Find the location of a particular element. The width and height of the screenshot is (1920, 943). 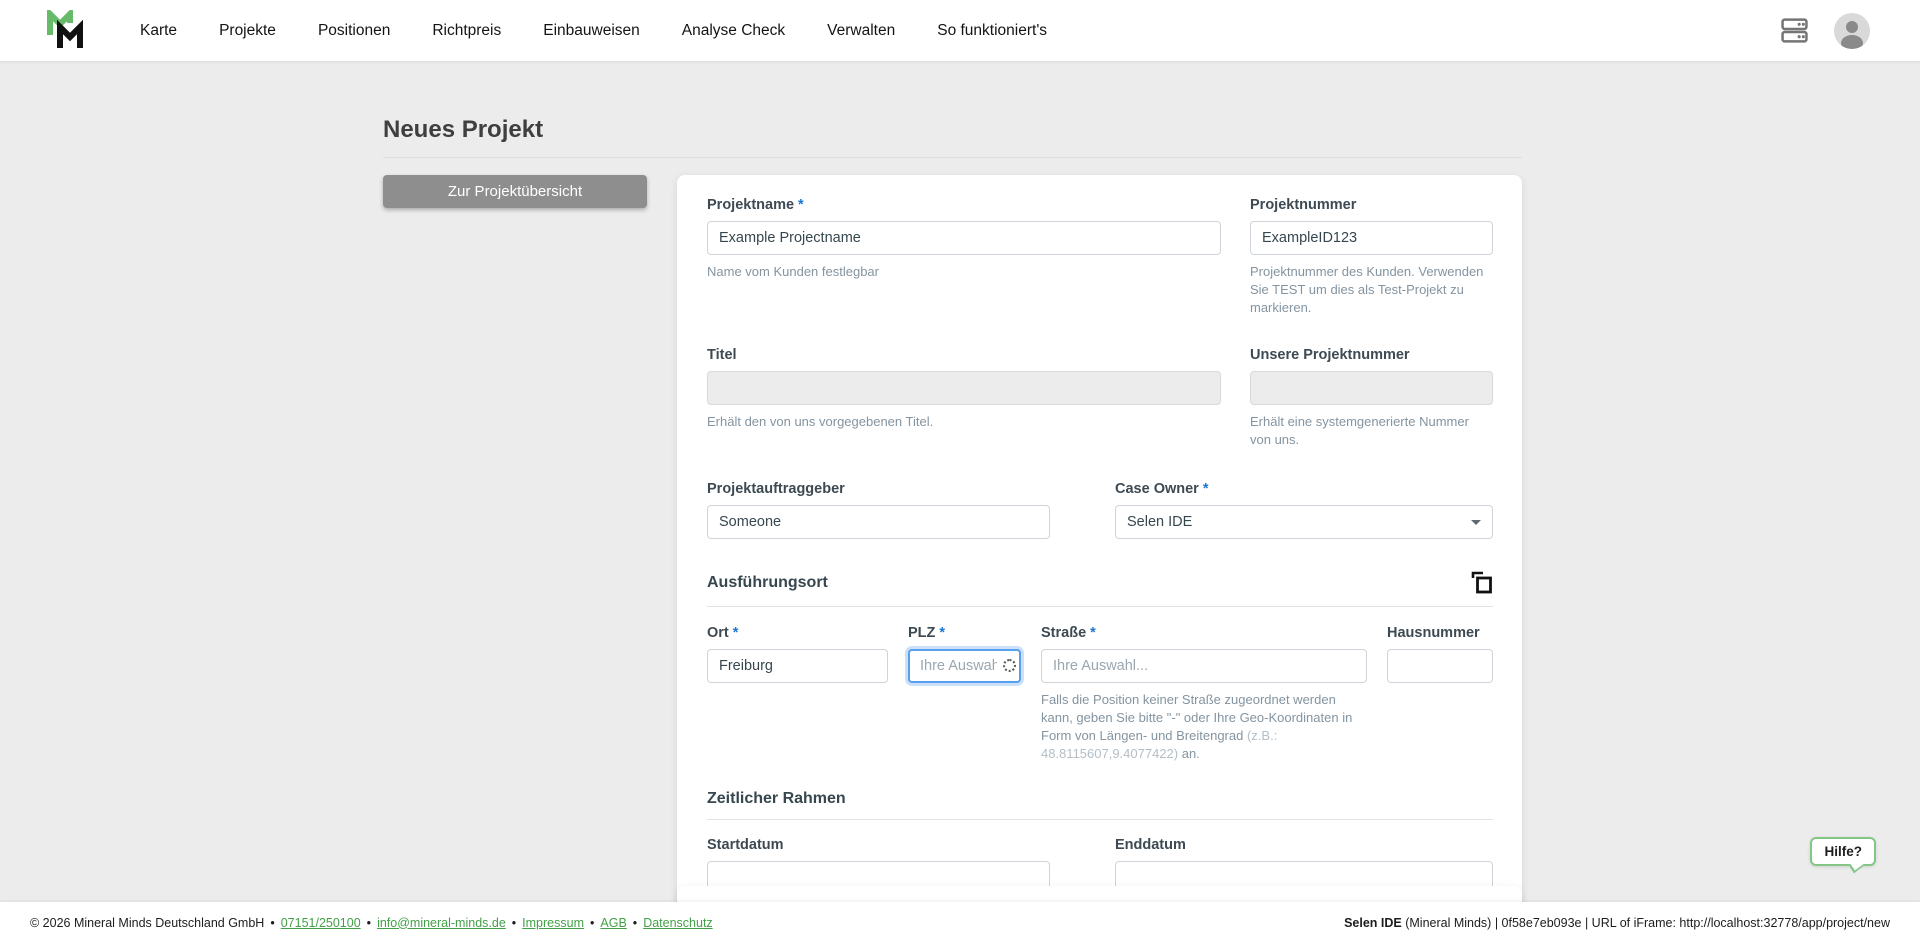

ort-input is located at coordinates (797, 665).